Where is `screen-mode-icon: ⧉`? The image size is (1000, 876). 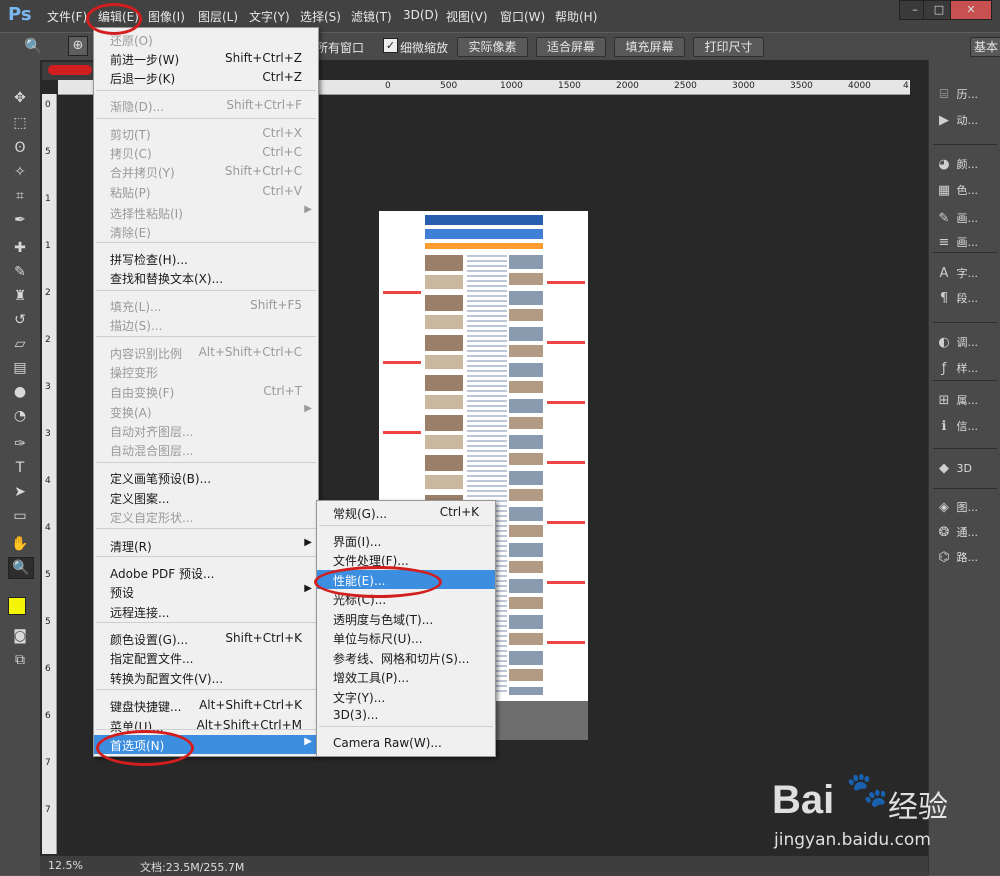
screen-mode-icon: ⧉ is located at coordinates (20, 660).